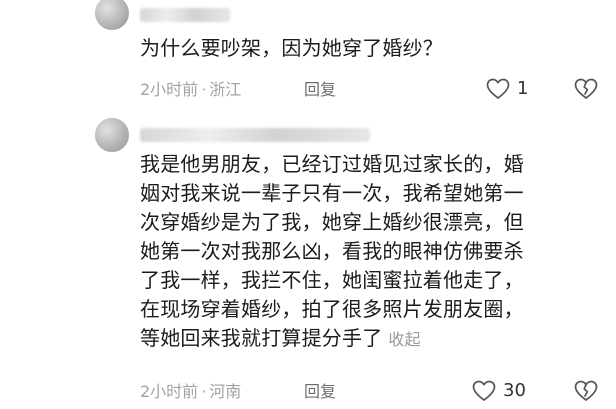 The image size is (616, 409). I want to click on comment-text-line: 了我一样，我拦不住，她闺蜜拉着他走了，, so click(332, 280).